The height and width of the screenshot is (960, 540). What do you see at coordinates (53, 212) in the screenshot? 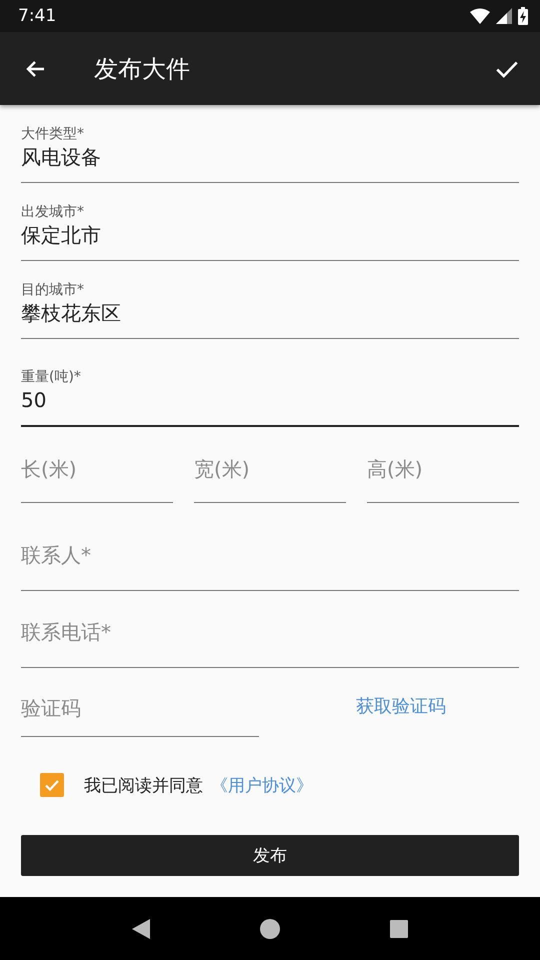
I see `field-label: 出发城市*` at bounding box center [53, 212].